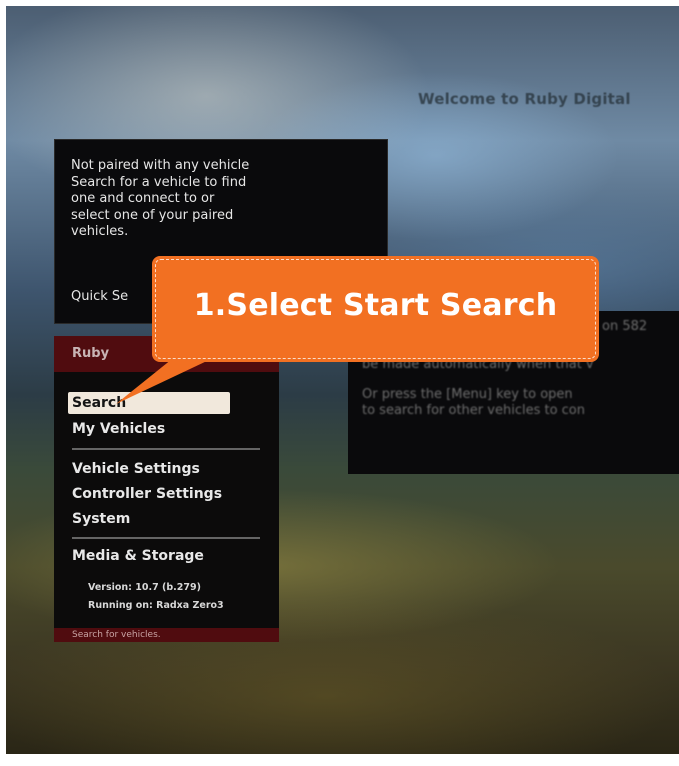 The width and height of the screenshot is (679, 766). I want to click on callout-text: 1.Select Start Search, so click(375, 305).